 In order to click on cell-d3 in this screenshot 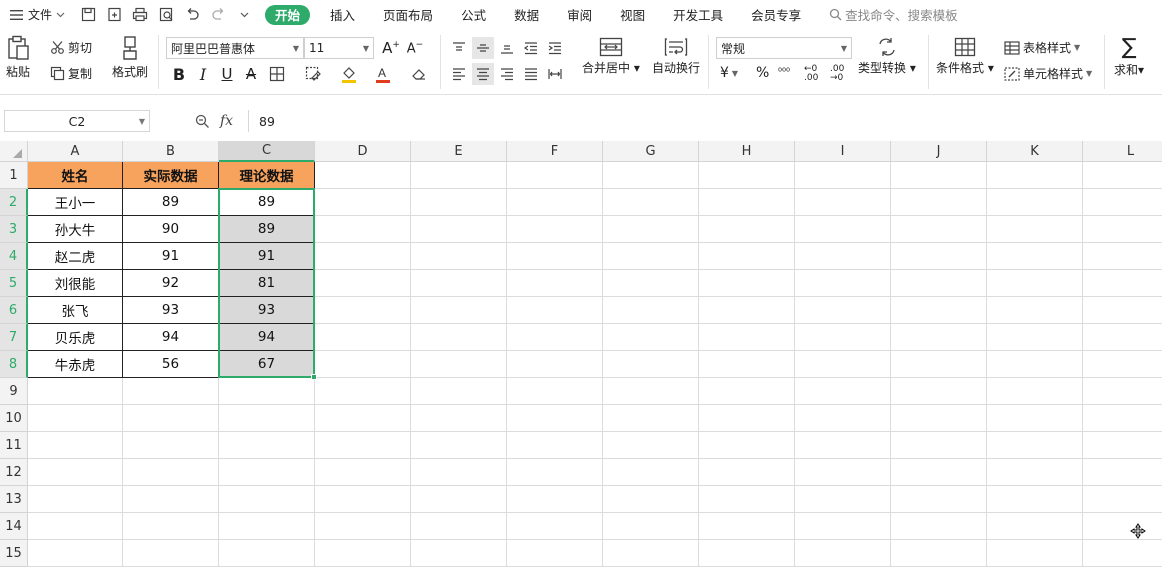, I will do `click(363, 229)`.